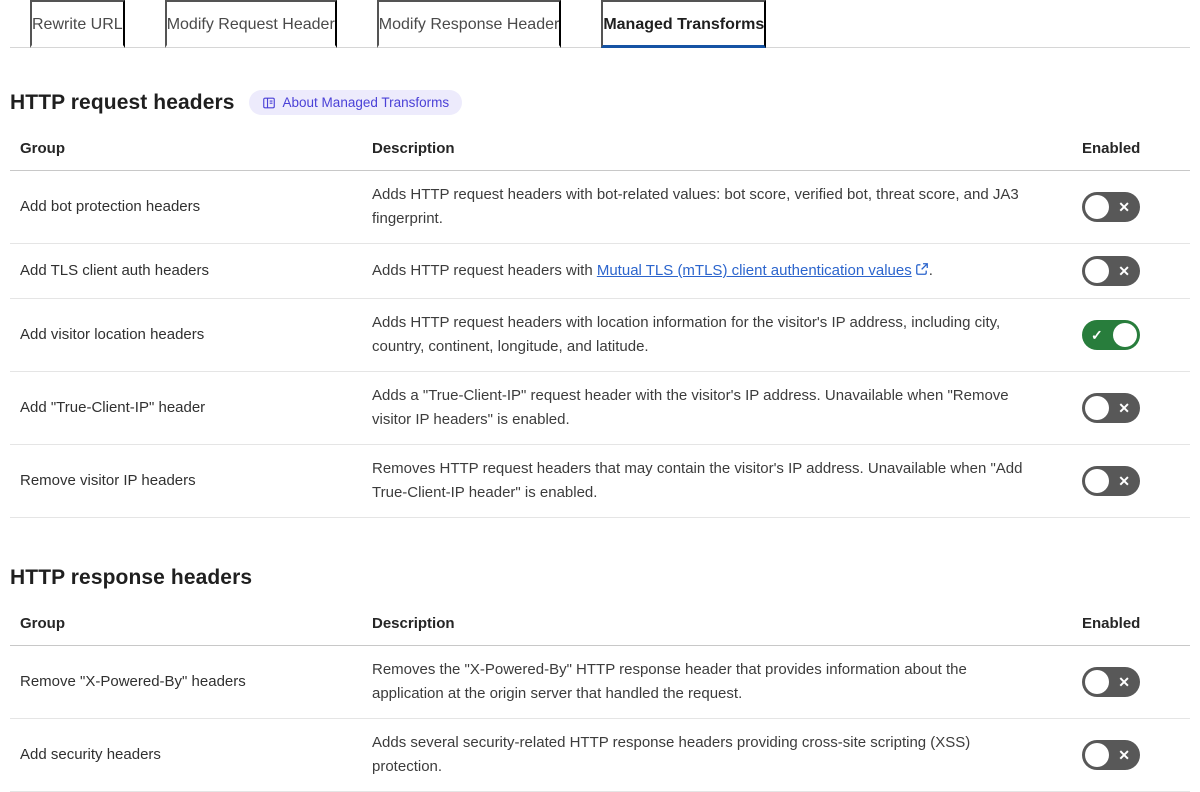  Describe the element at coordinates (684, 24) in the screenshot. I see `tab-managed-transforms: Managed Transforms` at that location.